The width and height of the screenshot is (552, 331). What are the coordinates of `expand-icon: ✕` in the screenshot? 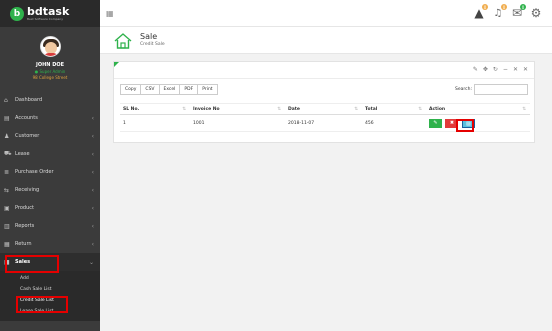 It's located at (515, 69).